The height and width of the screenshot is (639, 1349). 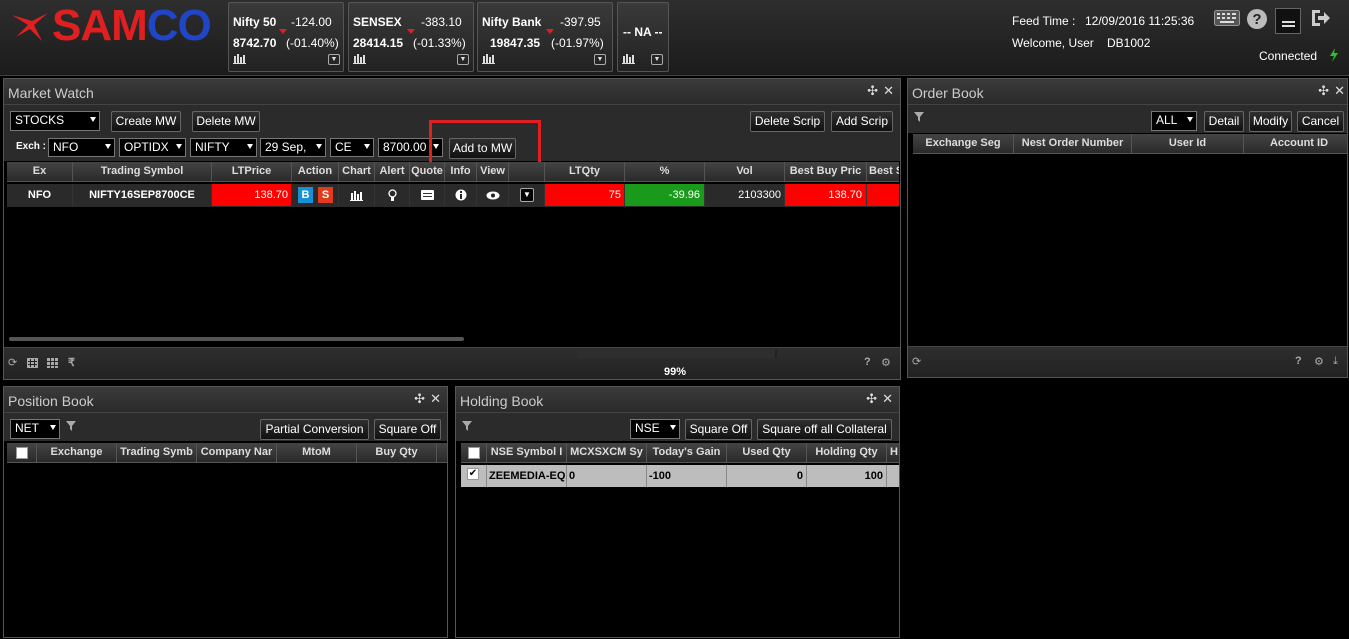 I want to click on holding-exchange-select: NSE, so click(x=655, y=429).